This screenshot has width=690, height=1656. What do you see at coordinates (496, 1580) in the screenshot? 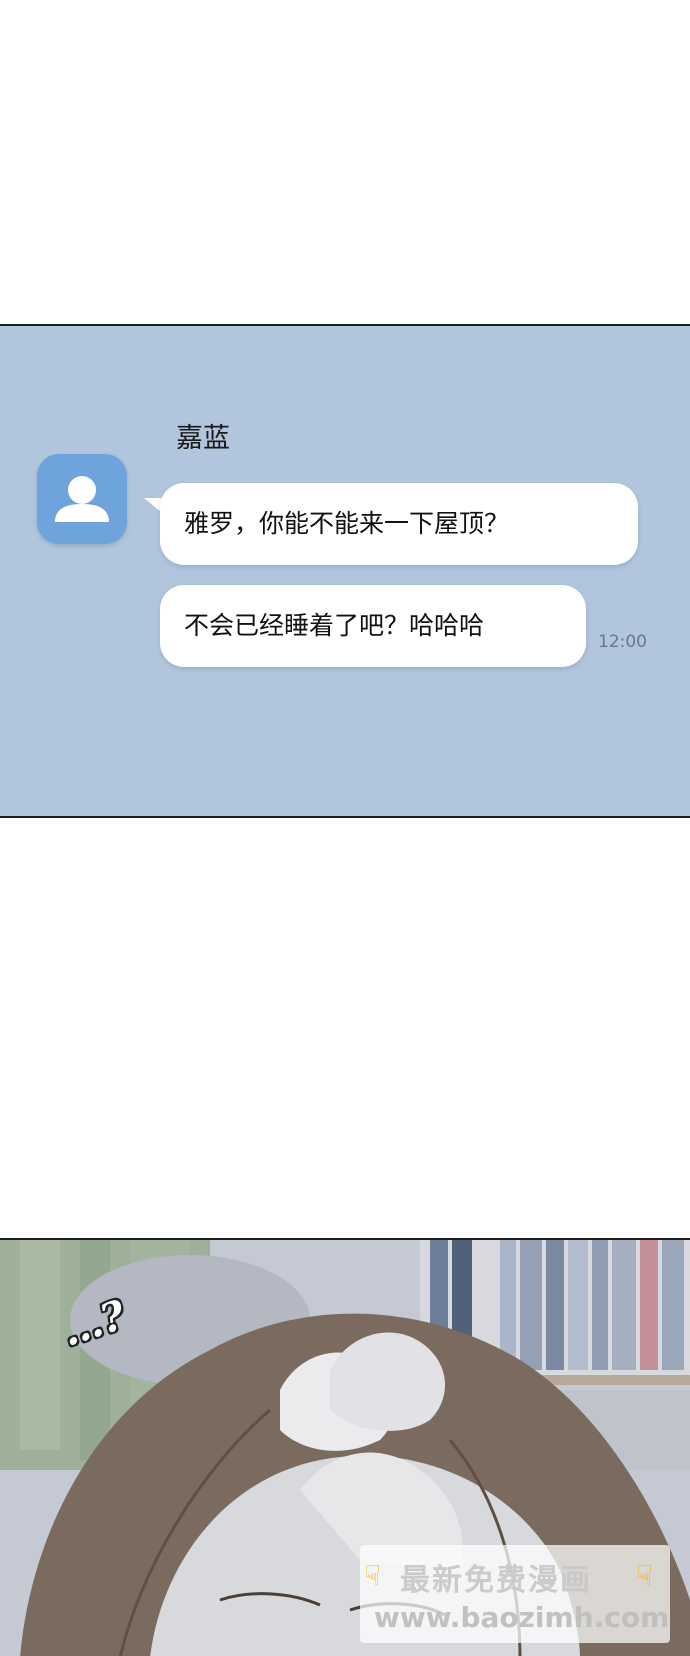
I see `watermark-title: 最新免费漫画` at bounding box center [496, 1580].